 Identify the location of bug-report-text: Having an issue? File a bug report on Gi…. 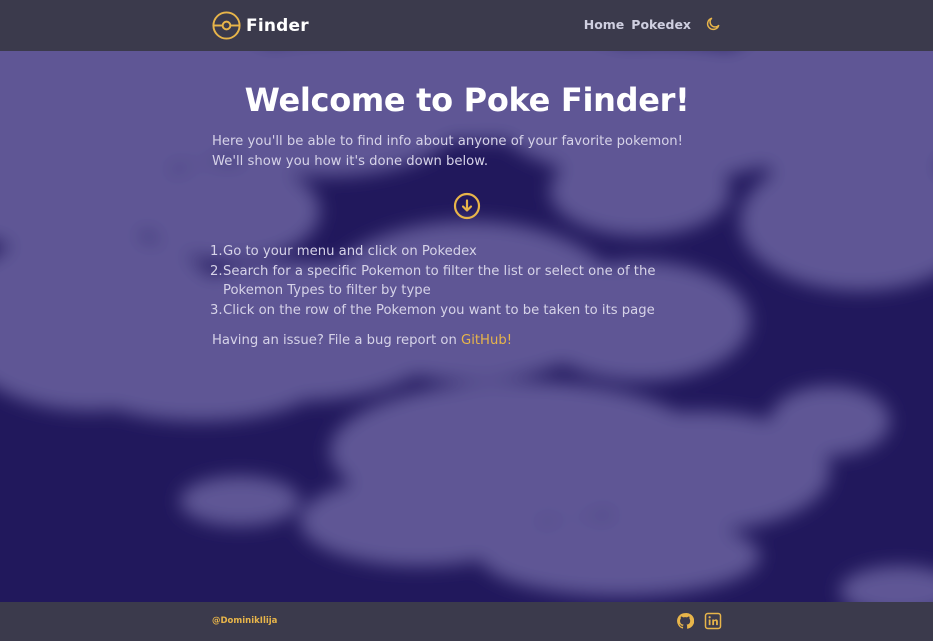
(362, 340).